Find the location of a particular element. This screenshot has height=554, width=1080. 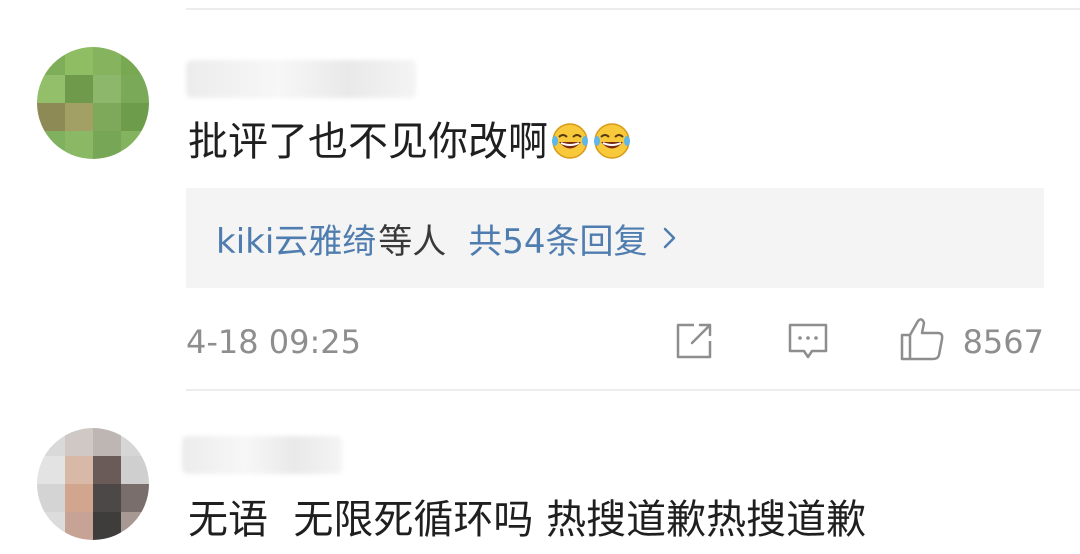

like-count: 8567 is located at coordinates (1003, 342).